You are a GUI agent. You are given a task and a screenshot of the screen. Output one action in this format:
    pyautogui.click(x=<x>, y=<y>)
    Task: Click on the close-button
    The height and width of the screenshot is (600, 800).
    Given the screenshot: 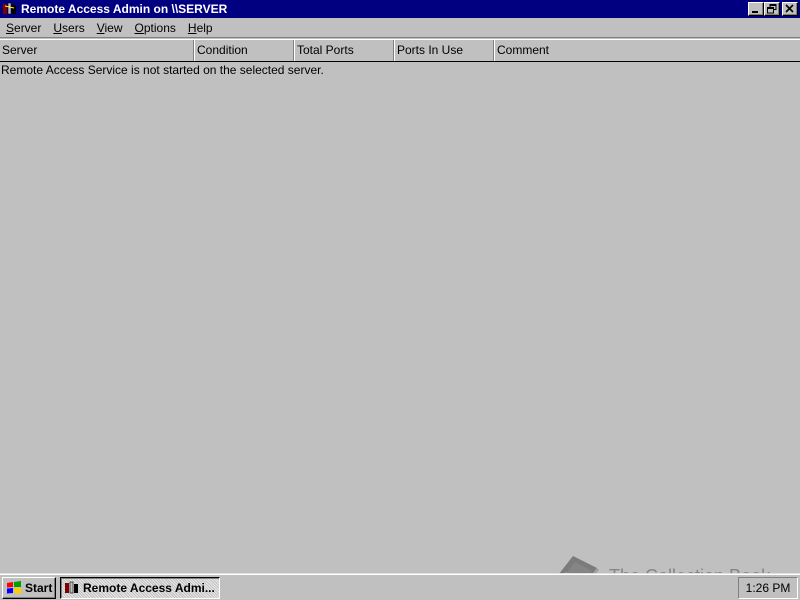 What is the action you would take?
    pyautogui.click(x=790, y=9)
    